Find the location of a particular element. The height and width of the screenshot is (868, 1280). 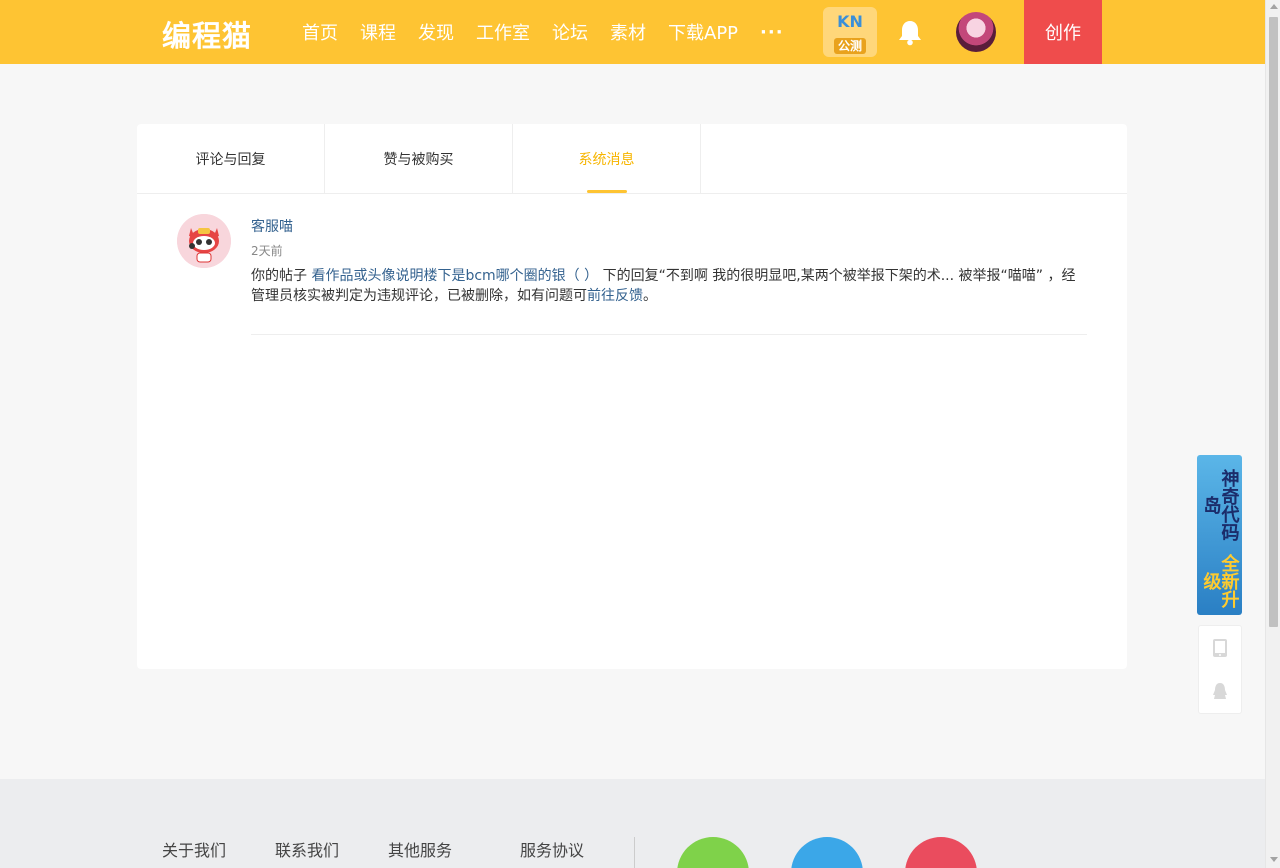

message-text-prefix: 你的帖子 is located at coordinates (281, 276).